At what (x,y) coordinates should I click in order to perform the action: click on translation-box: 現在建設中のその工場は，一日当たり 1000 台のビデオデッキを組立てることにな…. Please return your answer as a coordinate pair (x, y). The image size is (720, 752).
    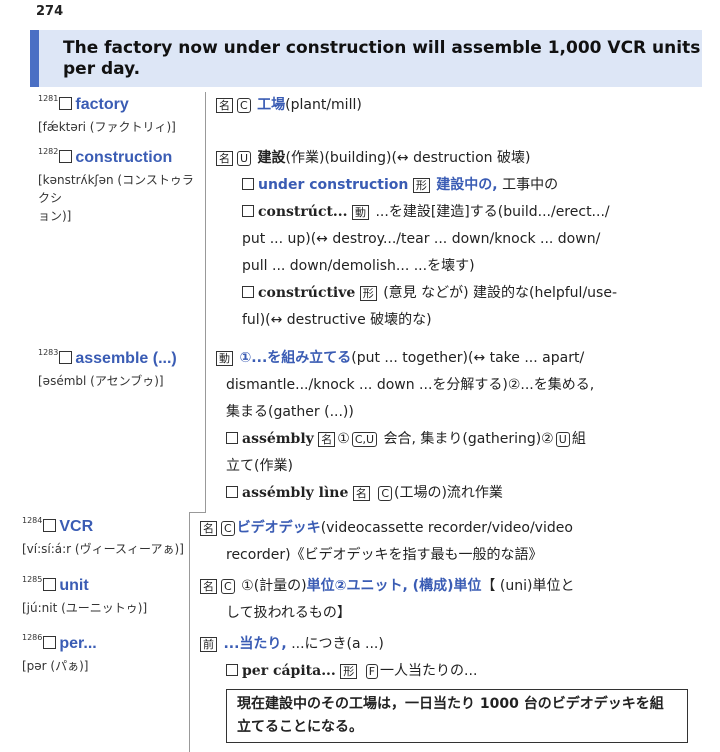
    Looking at the image, I should click on (457, 716).